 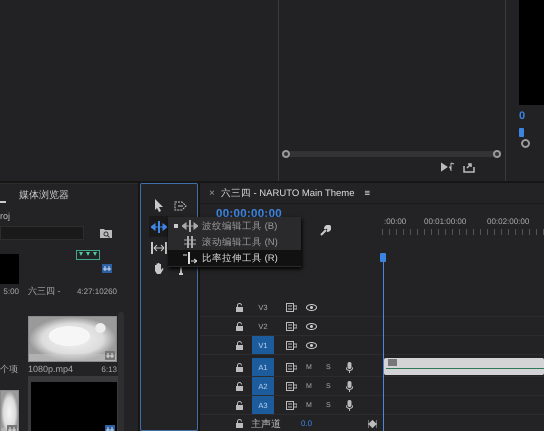 I want to click on clip-duration: 6:13, so click(x=109, y=369).